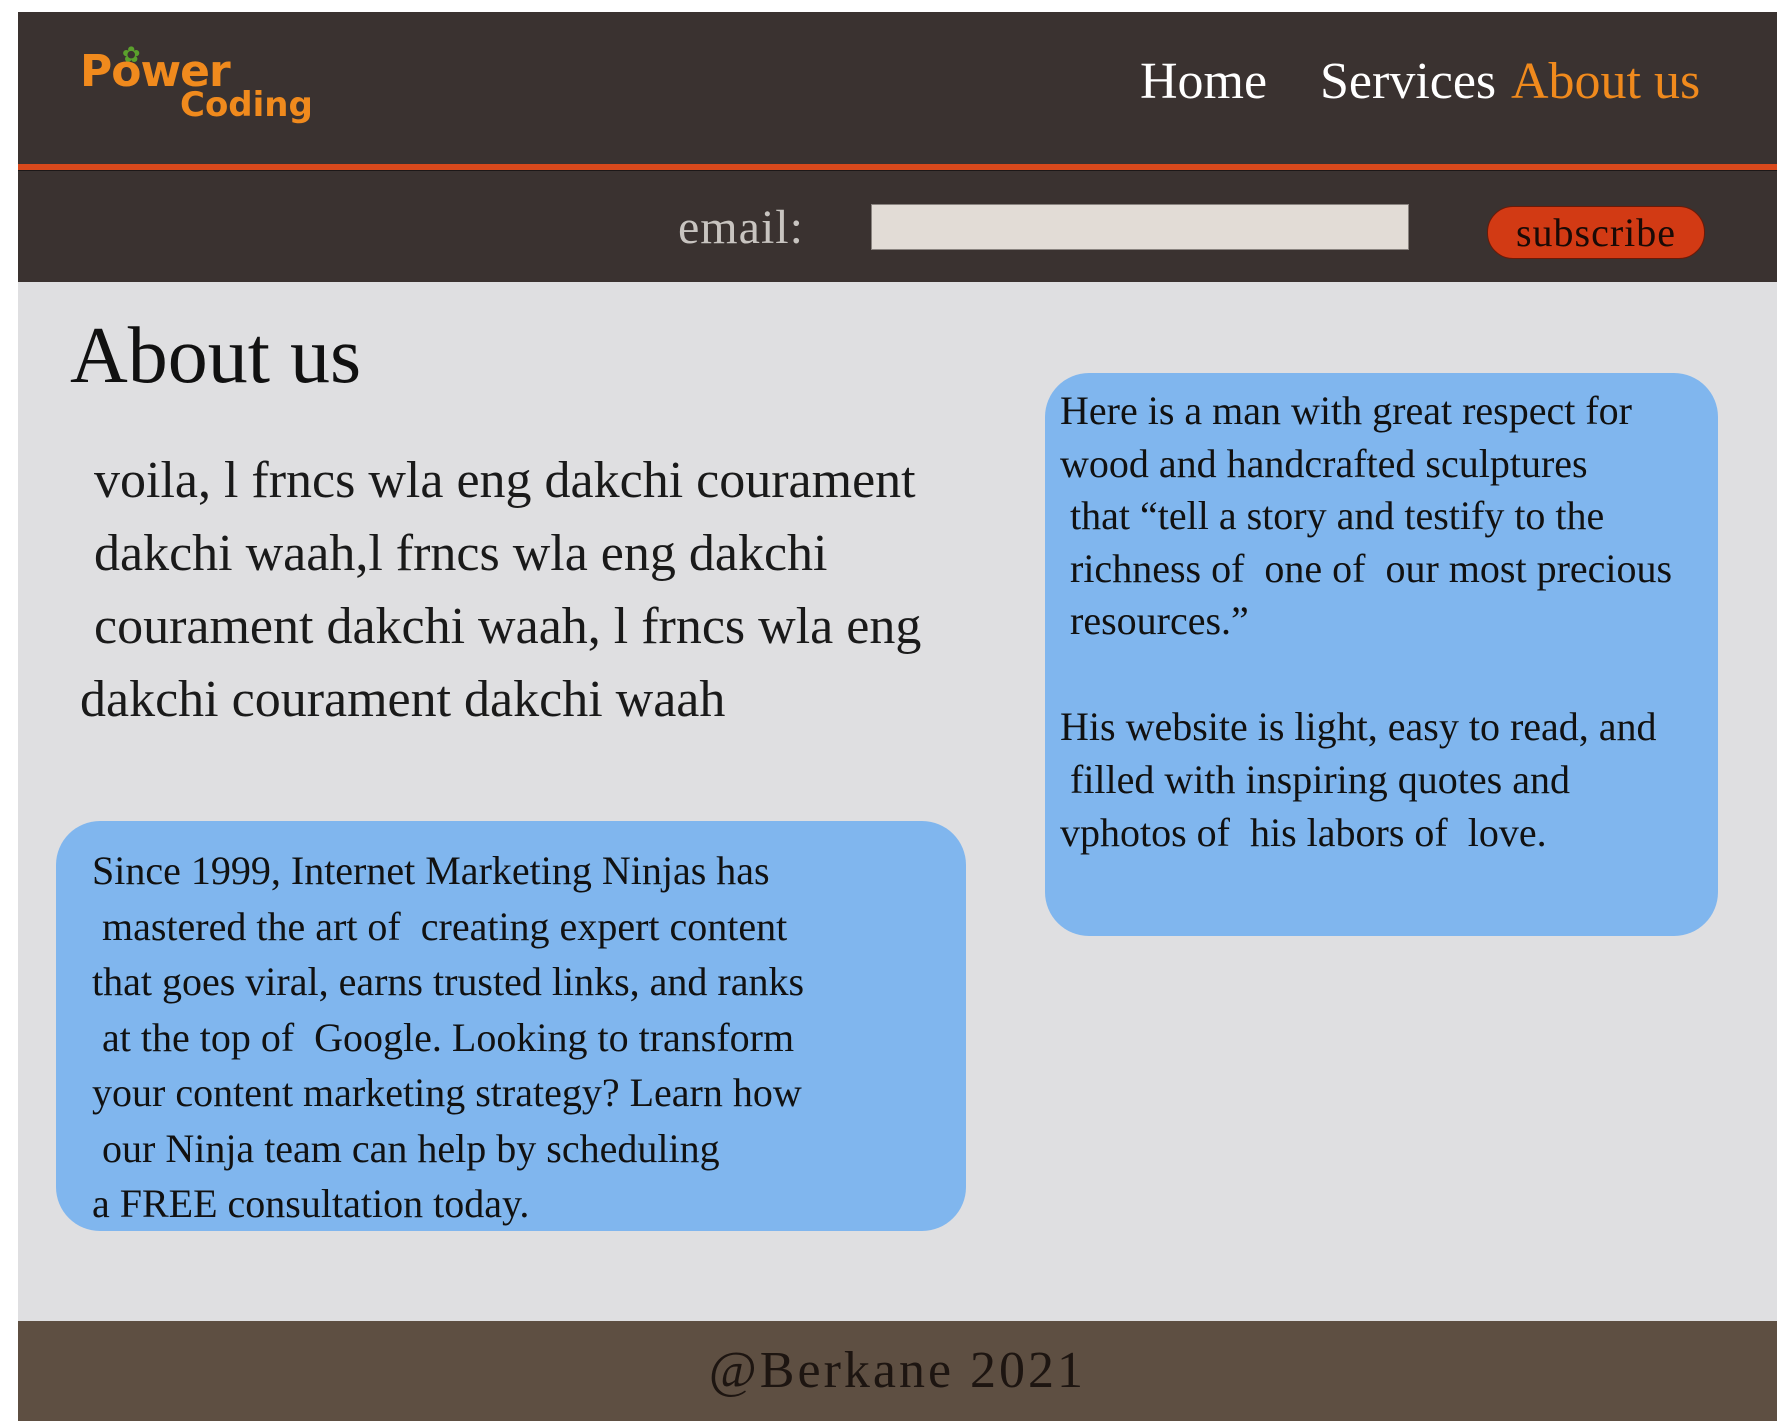 This screenshot has width=1777, height=1421. What do you see at coordinates (1605, 82) in the screenshot?
I see `nav-about-us: About us` at bounding box center [1605, 82].